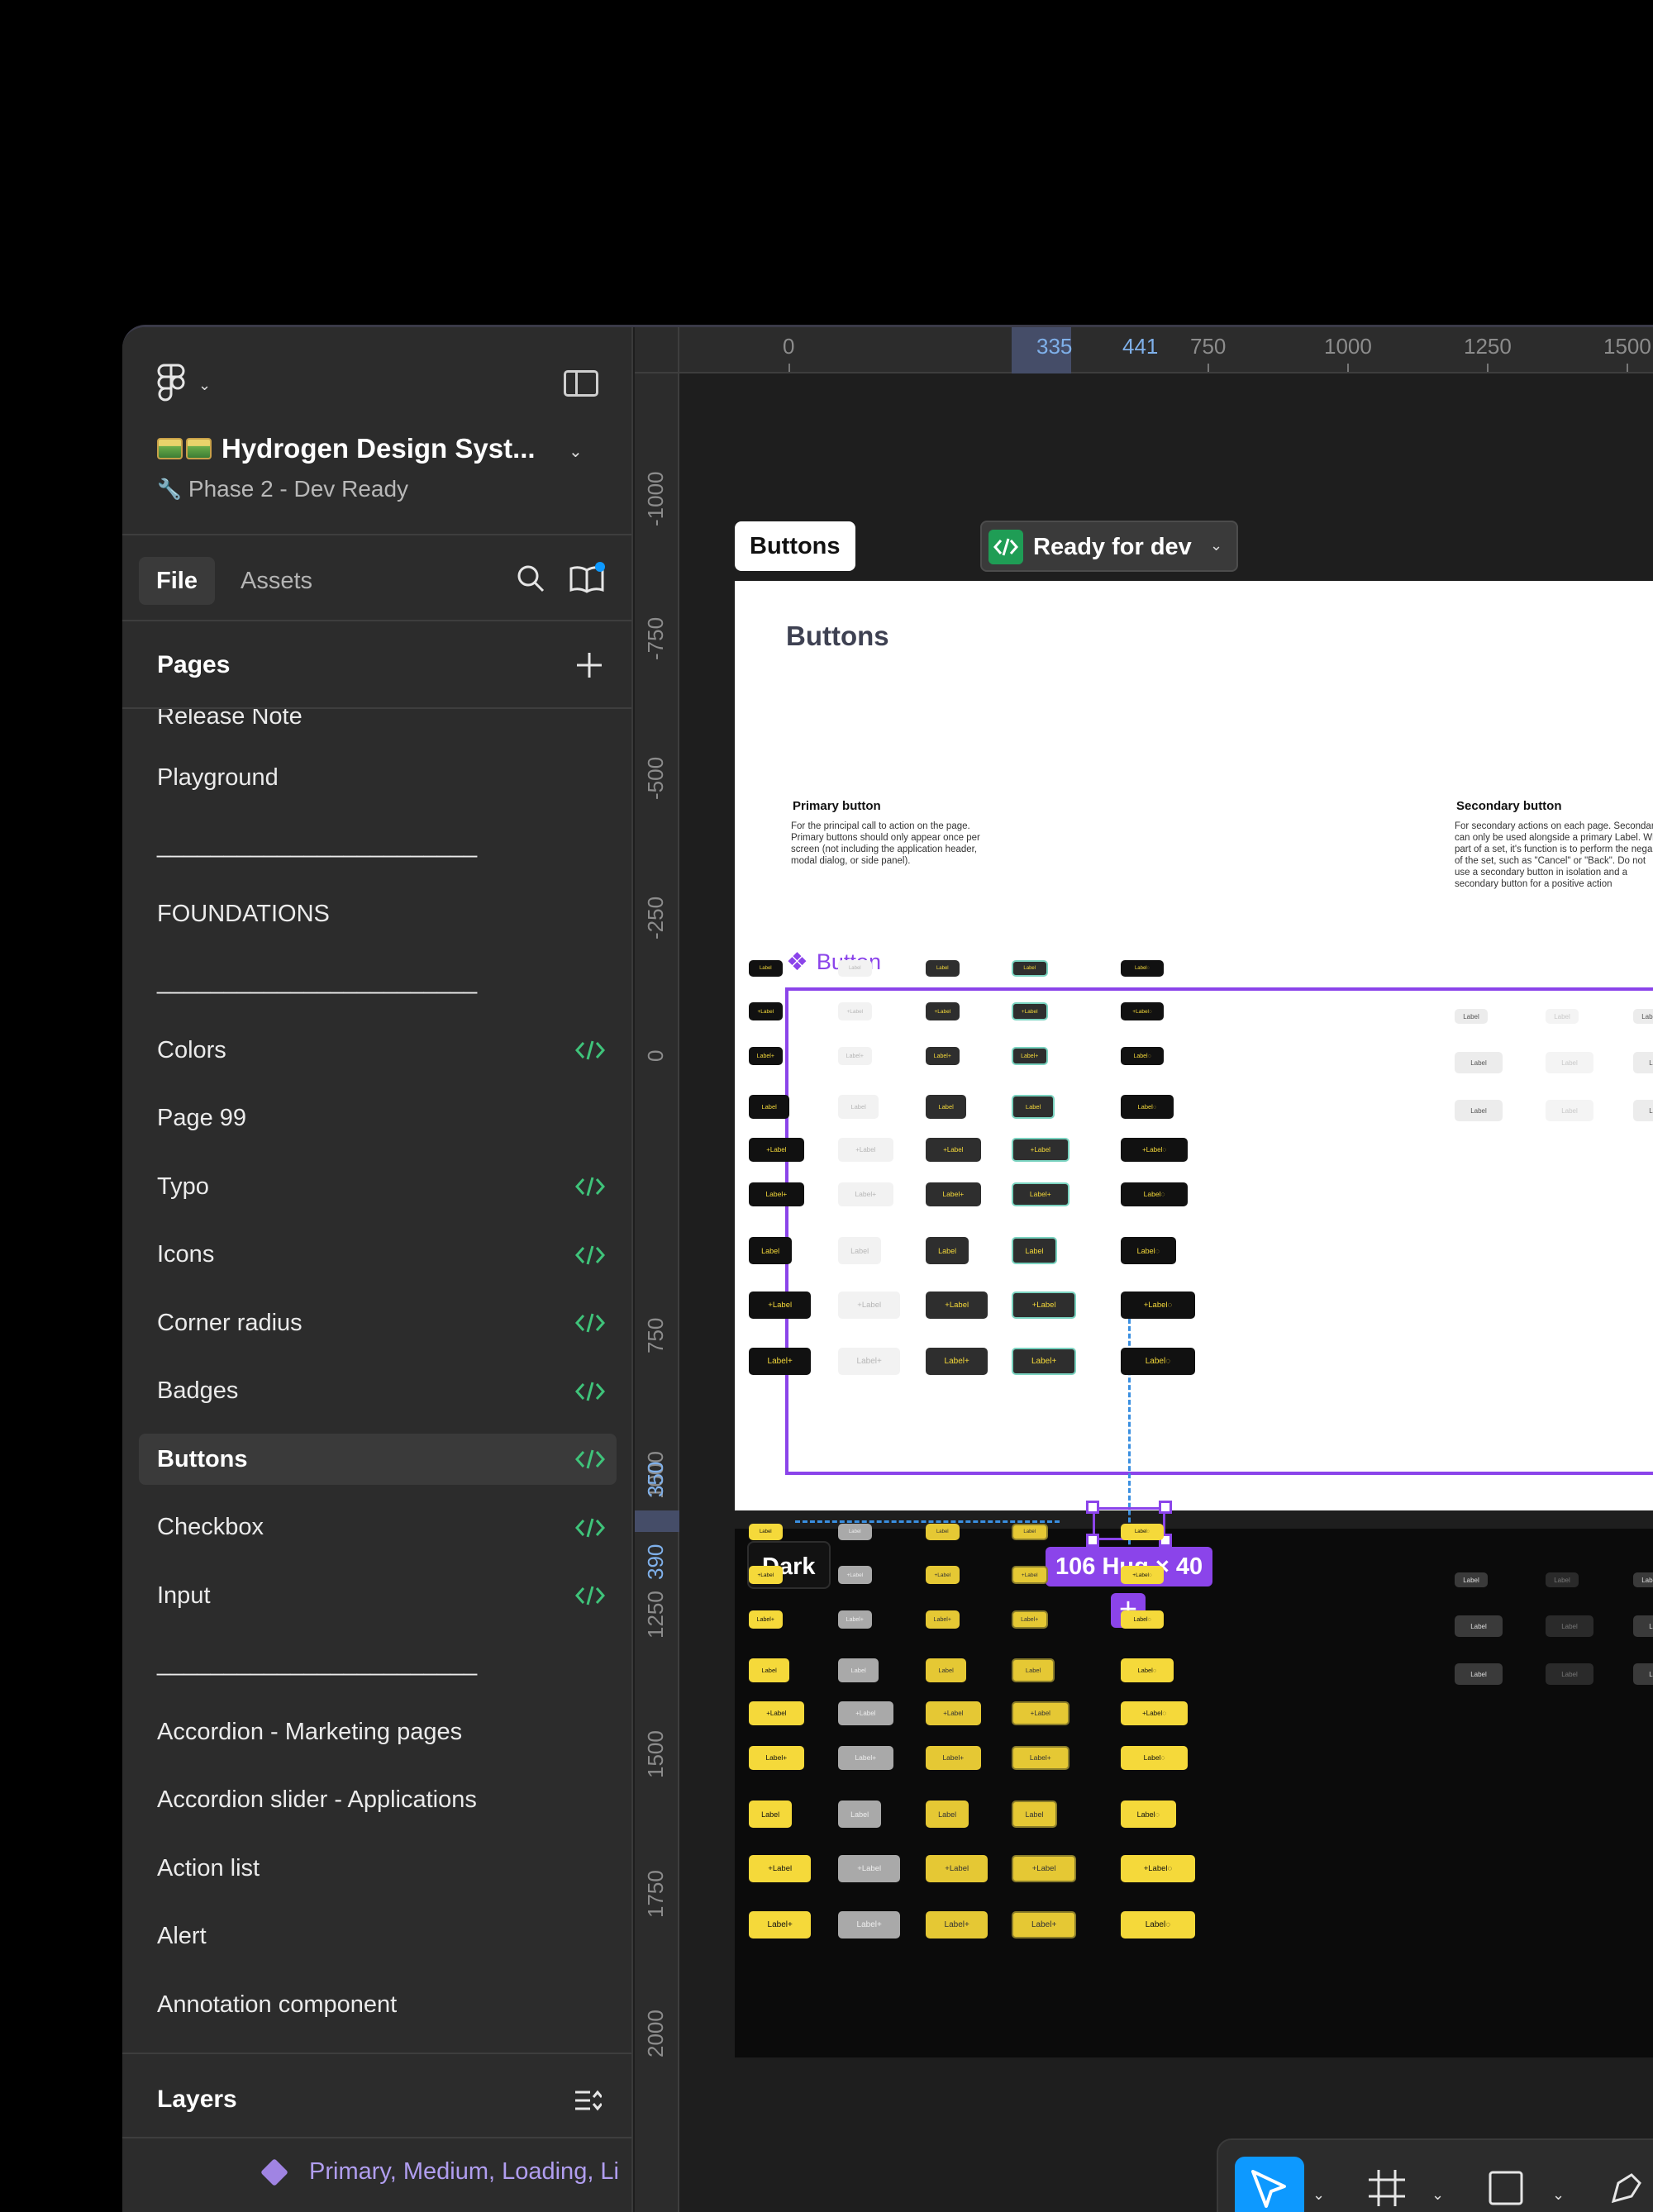 The width and height of the screenshot is (1653, 2212). Describe the element at coordinates (1165, 1507) in the screenshot. I see `resize-handle` at that location.